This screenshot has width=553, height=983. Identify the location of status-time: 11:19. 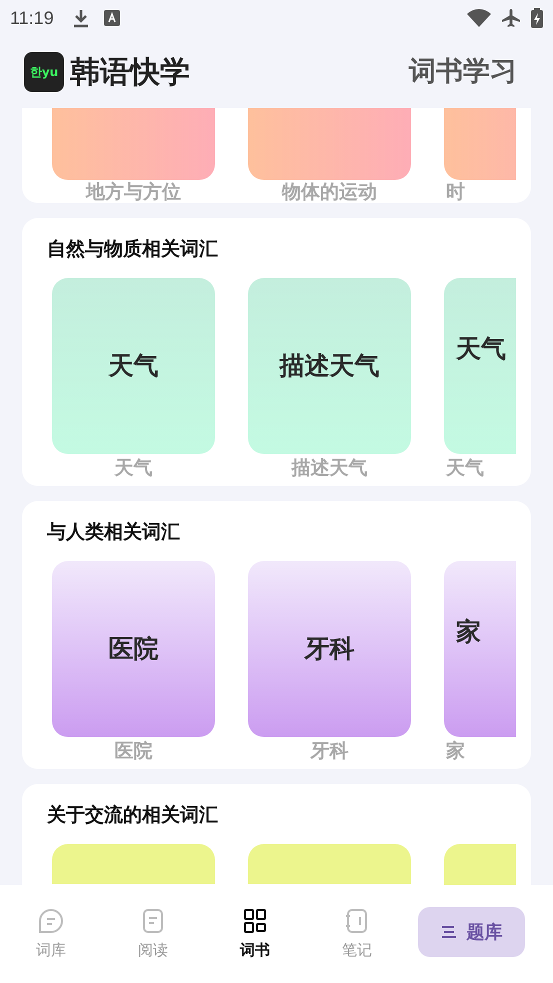
(32, 18).